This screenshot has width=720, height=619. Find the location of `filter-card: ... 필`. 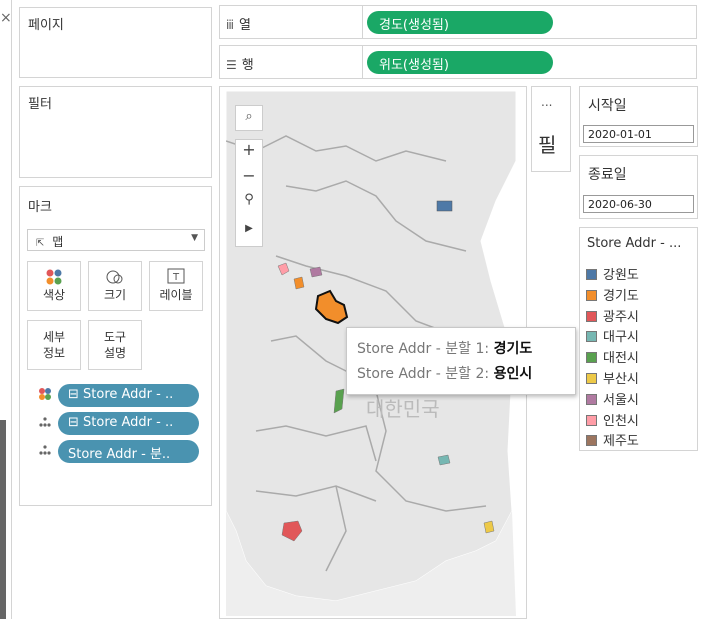

filter-card: ... 필 is located at coordinates (551, 129).